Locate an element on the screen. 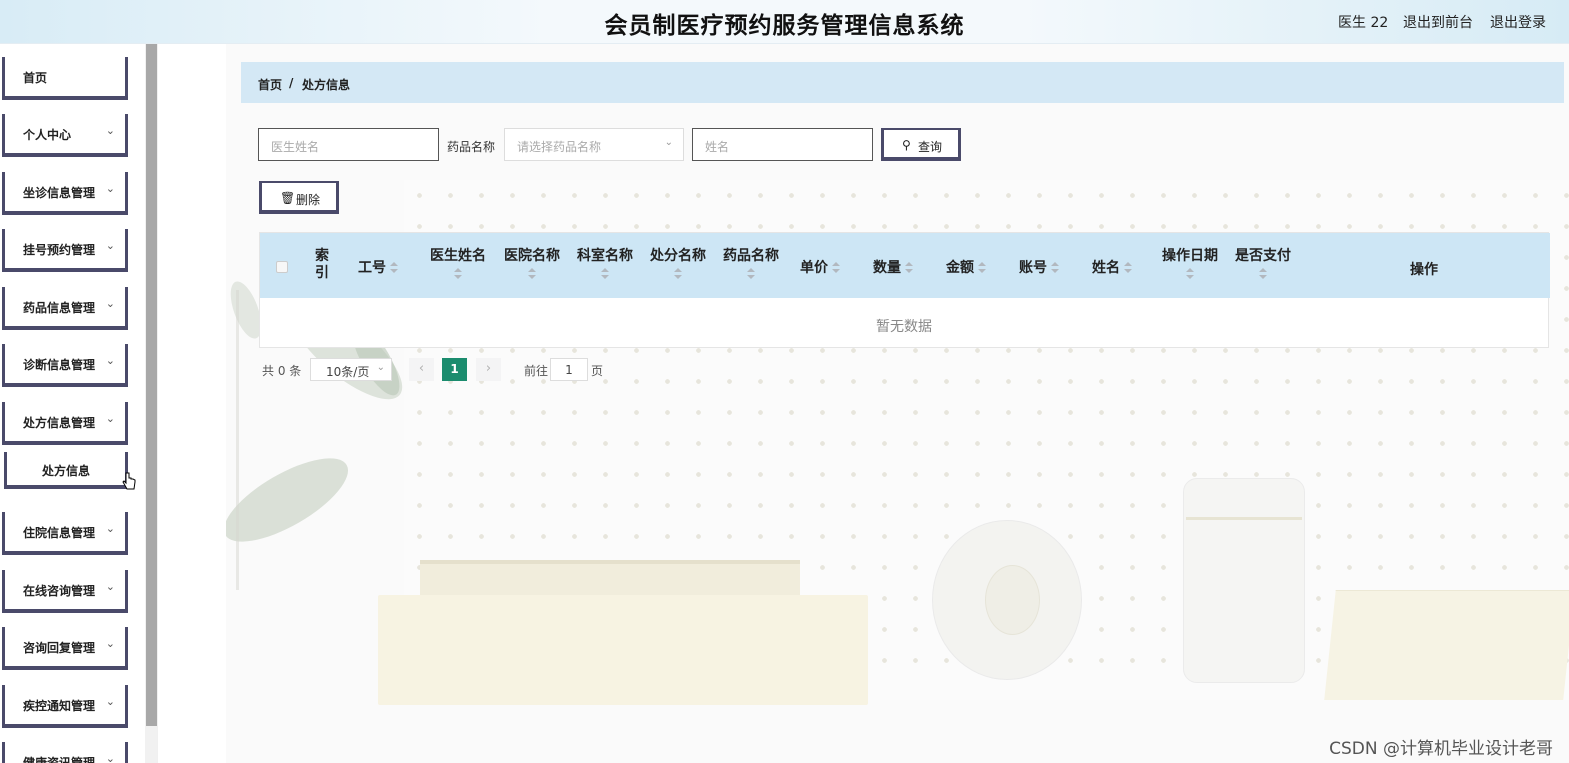  sidebar-item-disease-notice: 疾控通知管理 ⌄ is located at coordinates (65, 706).